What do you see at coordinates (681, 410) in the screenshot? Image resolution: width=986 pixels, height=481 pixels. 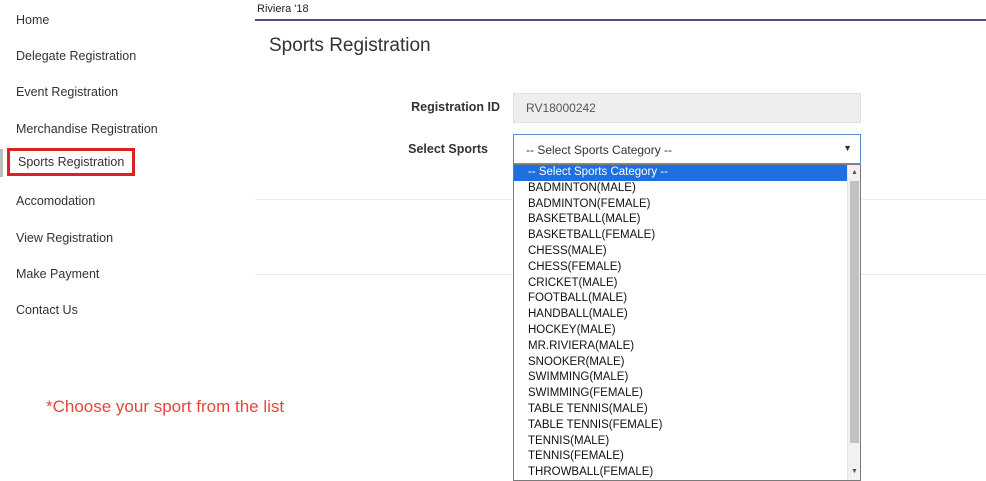 I see `dropdown-option: TABLE TENNIS(MALE)` at bounding box center [681, 410].